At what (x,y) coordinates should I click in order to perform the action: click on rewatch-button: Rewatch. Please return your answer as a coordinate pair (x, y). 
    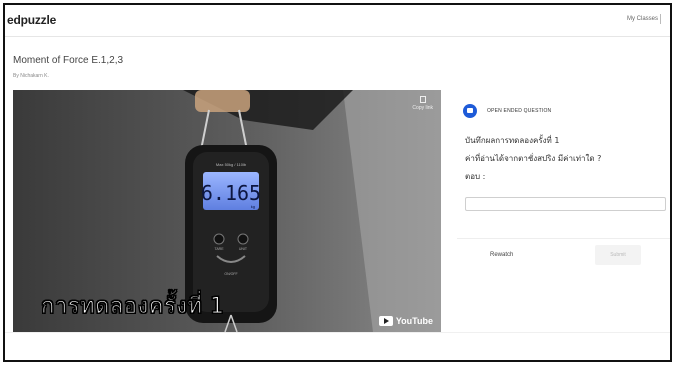
    Looking at the image, I should click on (501, 255).